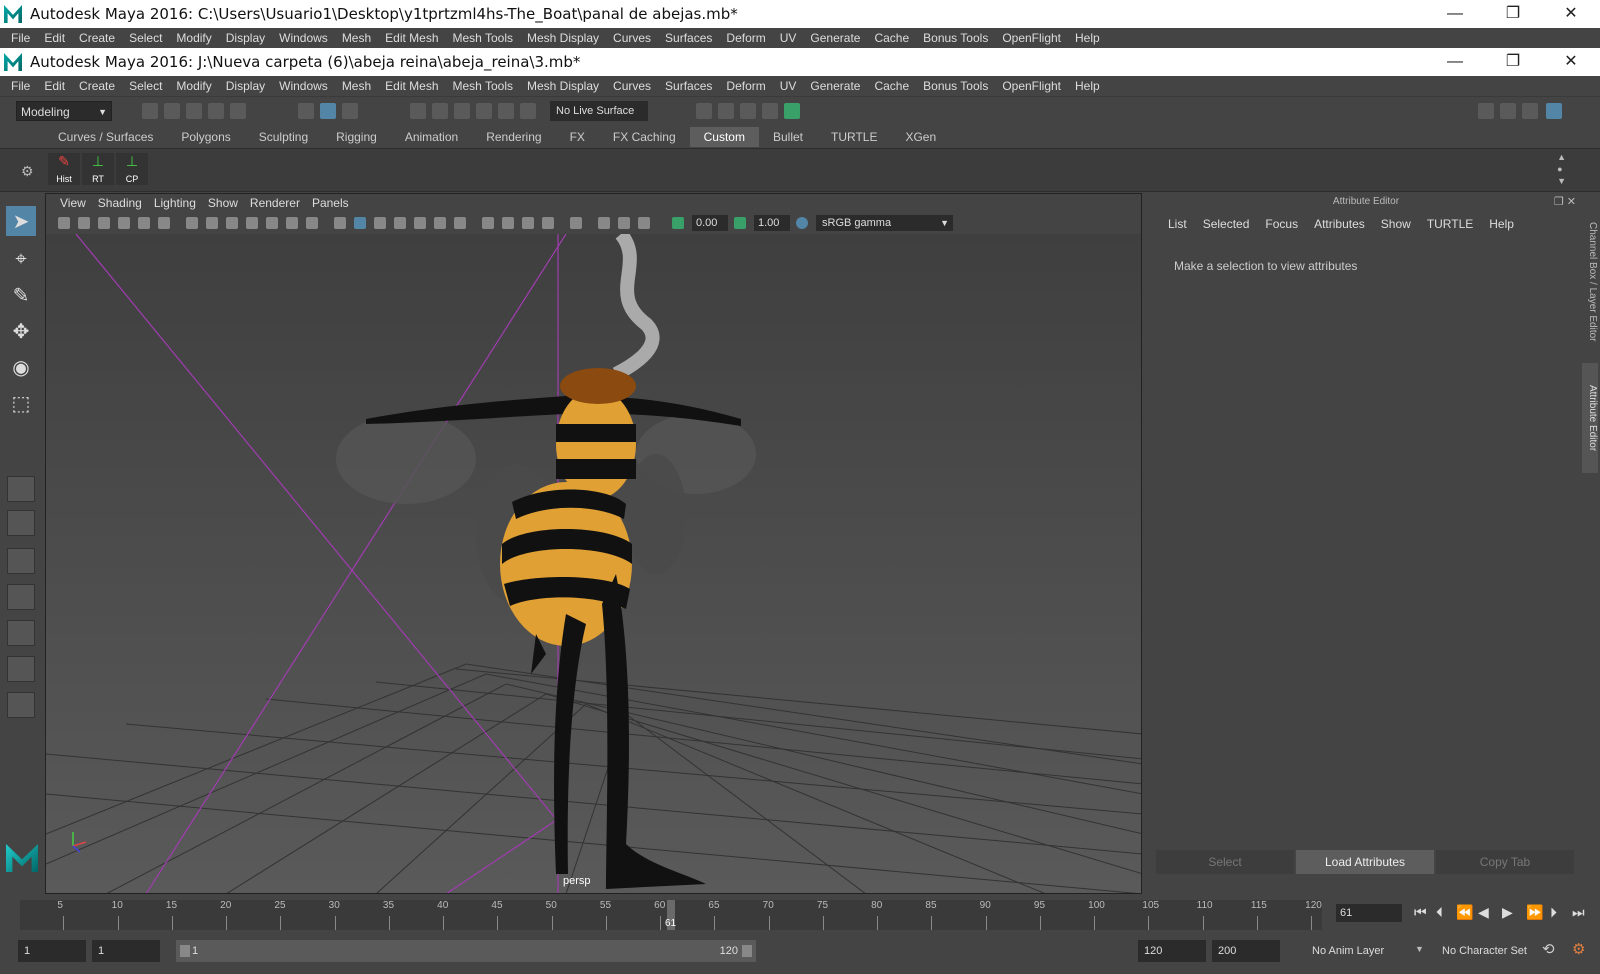 This screenshot has height=974, width=1600. What do you see at coordinates (411, 38) in the screenshot?
I see `outer-menu-edit-mesh: Edit Mesh` at bounding box center [411, 38].